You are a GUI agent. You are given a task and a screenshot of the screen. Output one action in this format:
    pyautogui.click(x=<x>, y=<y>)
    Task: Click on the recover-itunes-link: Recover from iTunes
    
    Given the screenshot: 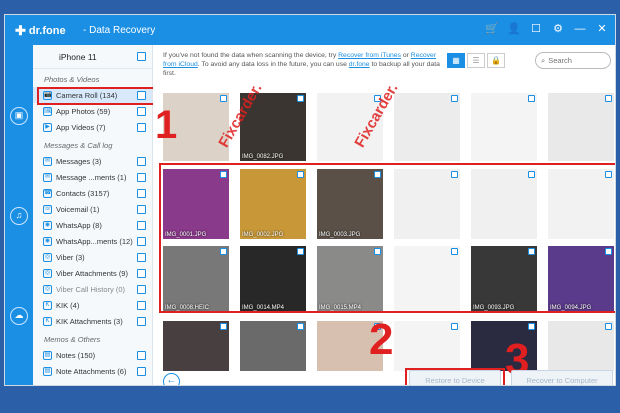 What is the action you would take?
    pyautogui.click(x=369, y=55)
    